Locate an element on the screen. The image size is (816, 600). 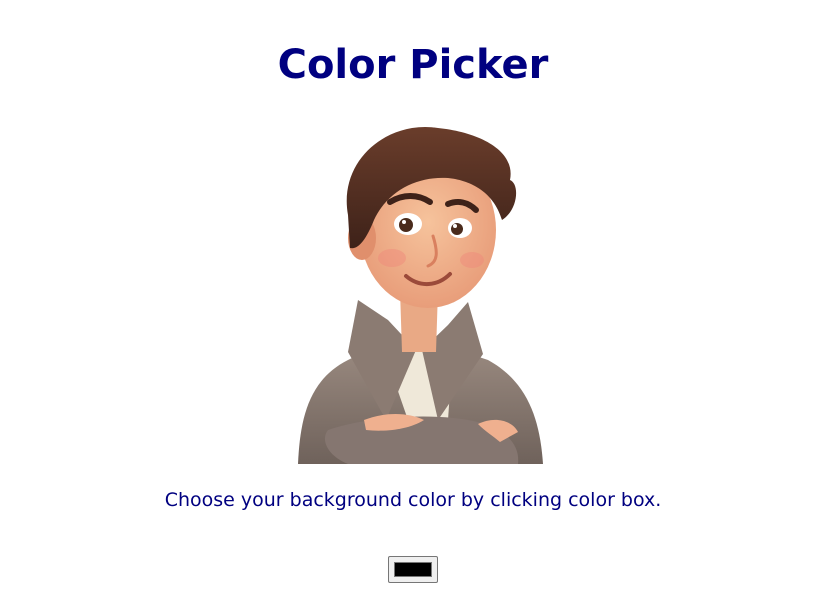
color-swatch is located at coordinates (413, 569).